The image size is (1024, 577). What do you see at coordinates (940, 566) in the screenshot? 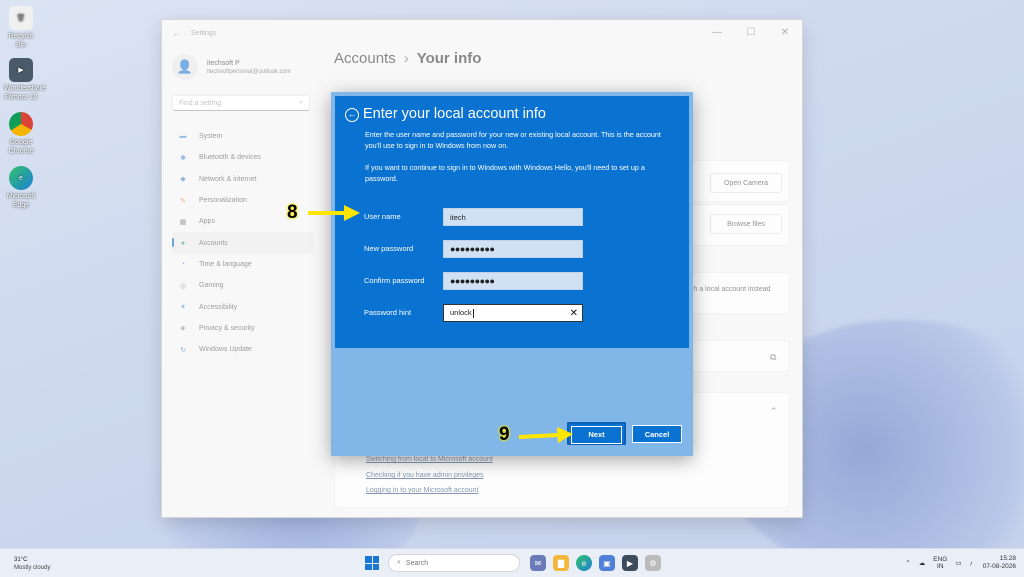
I see `lang-bottom: IN` at bounding box center [940, 566].